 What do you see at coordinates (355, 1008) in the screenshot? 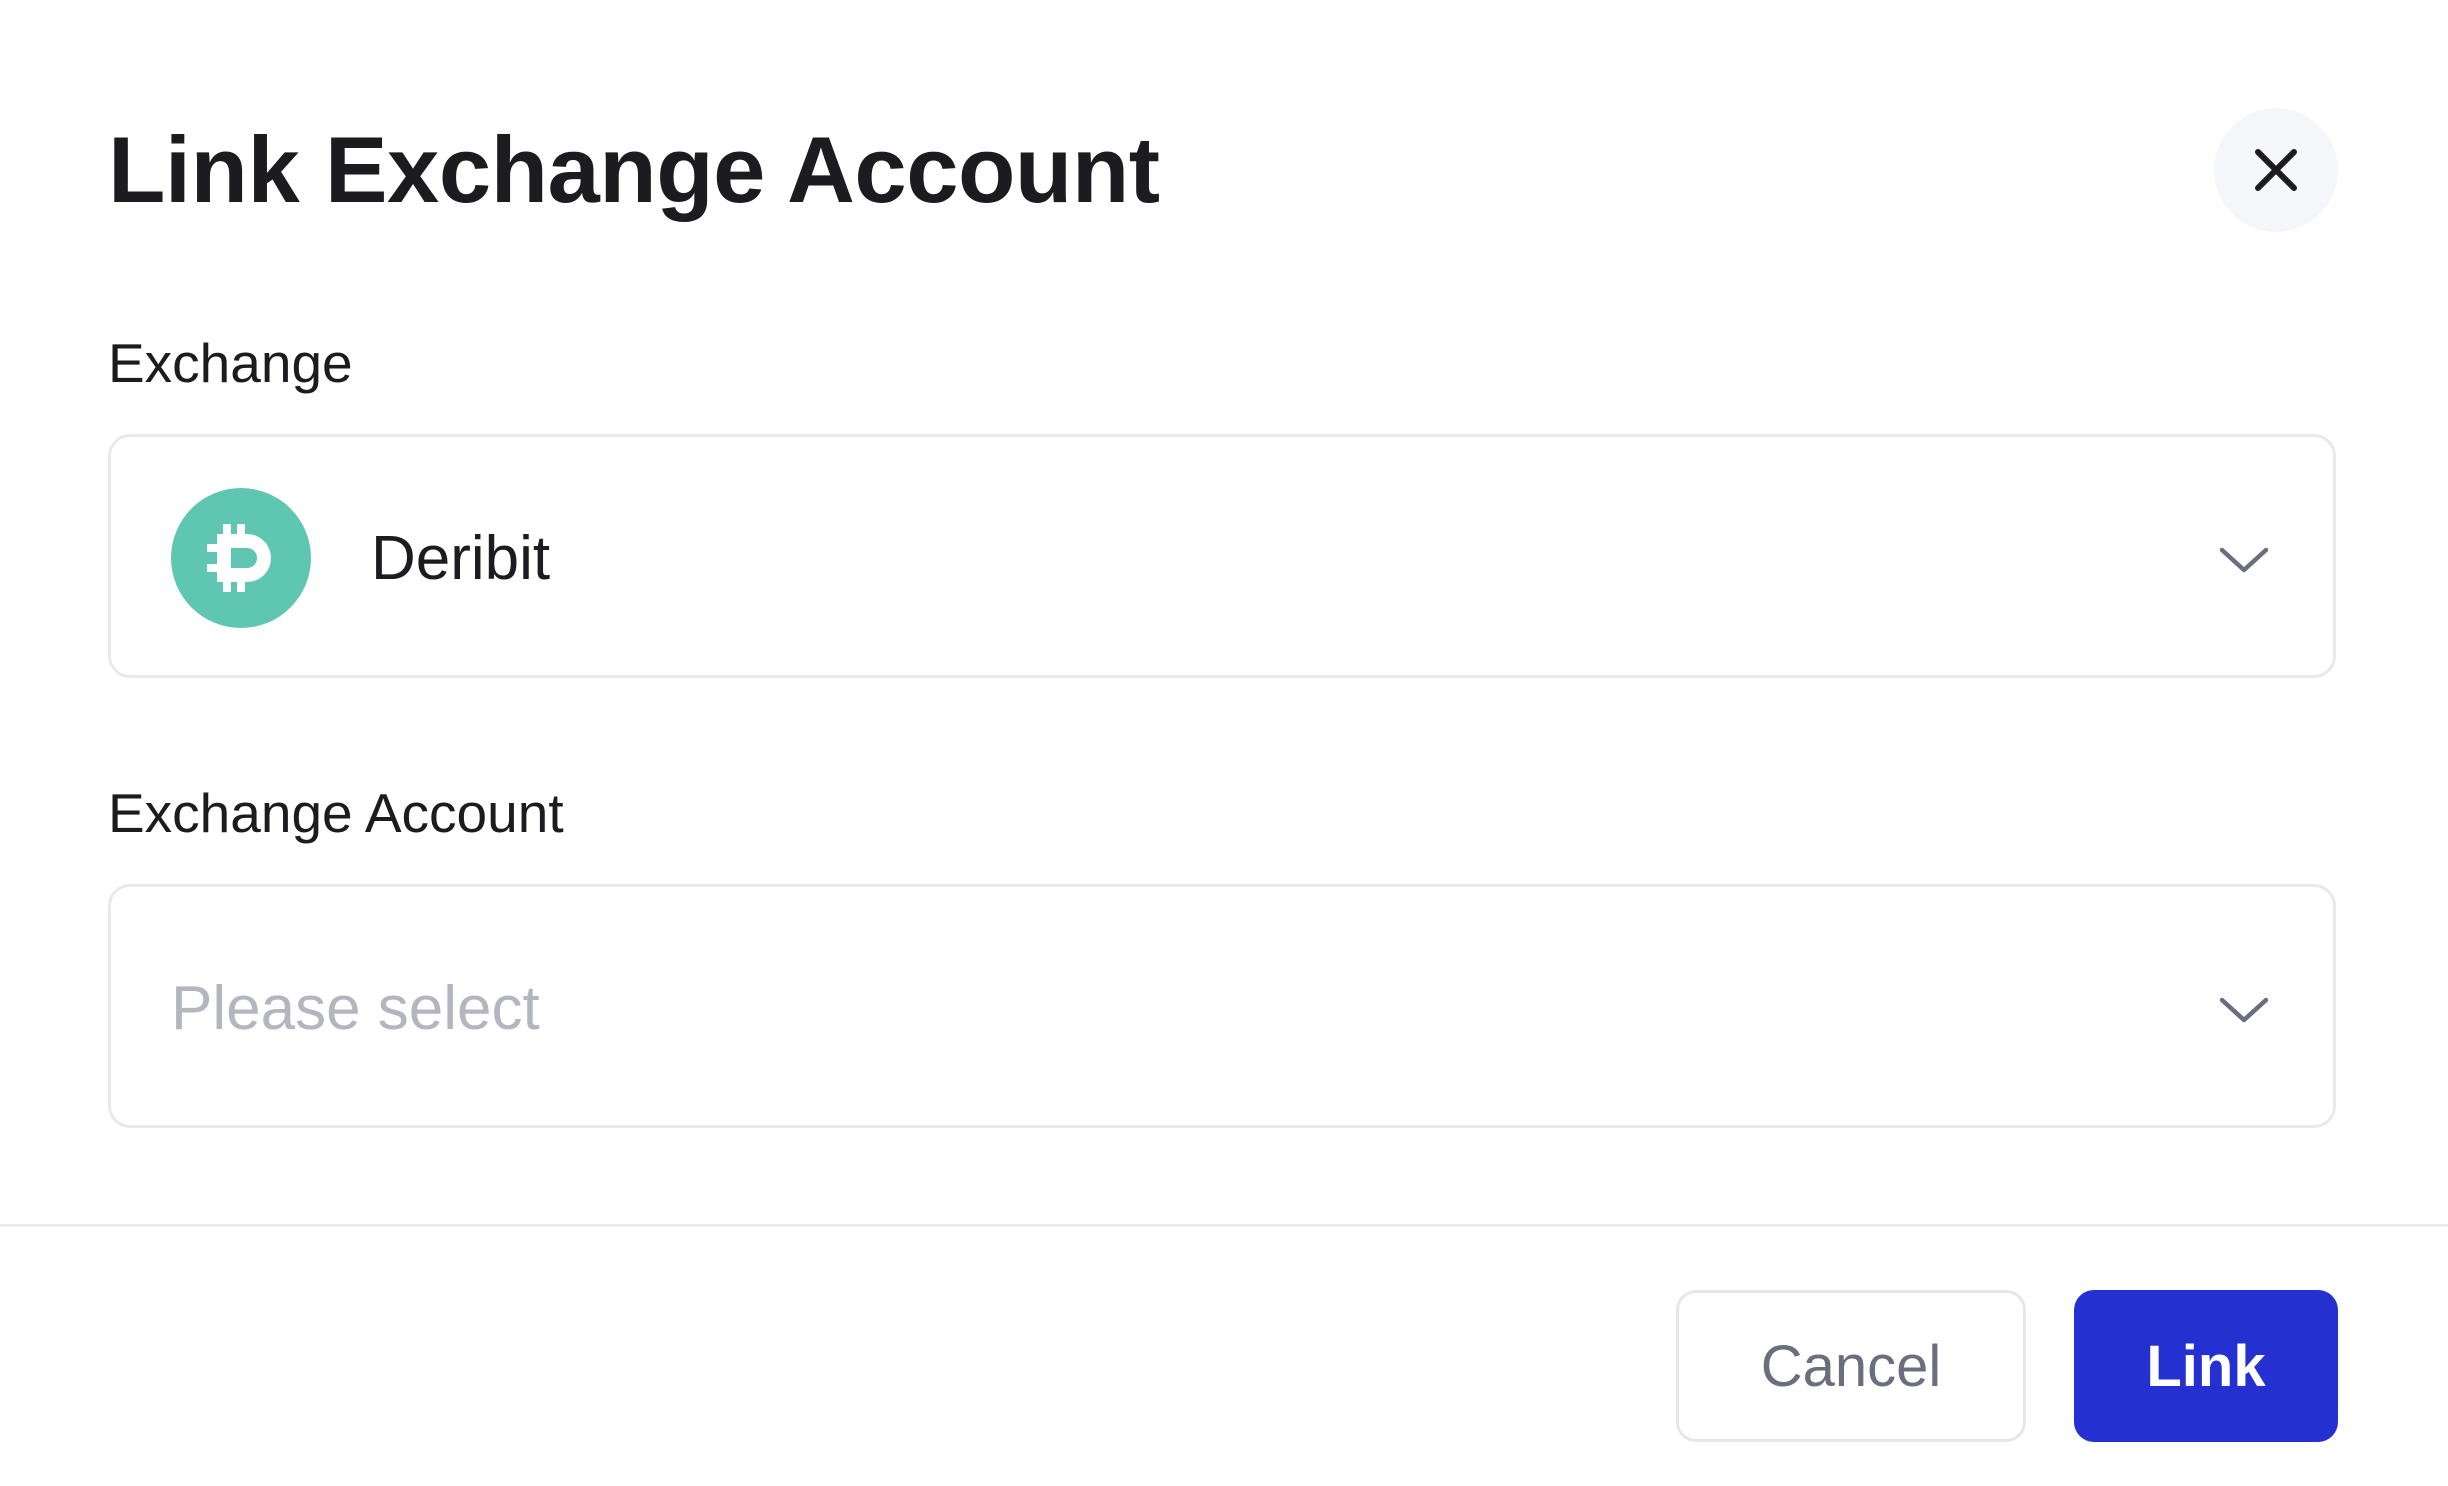
I see `exchange-account-placeholder: Please select` at bounding box center [355, 1008].